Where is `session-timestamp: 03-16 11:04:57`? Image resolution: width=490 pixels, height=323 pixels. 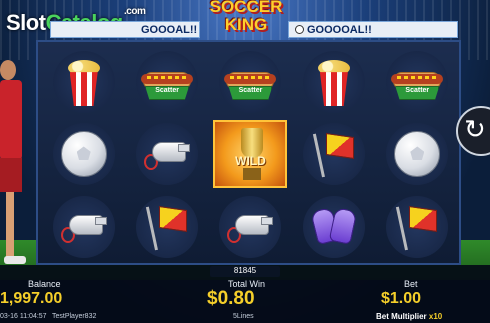
session-timestamp: 03-16 11:04:57 is located at coordinates (23, 316).